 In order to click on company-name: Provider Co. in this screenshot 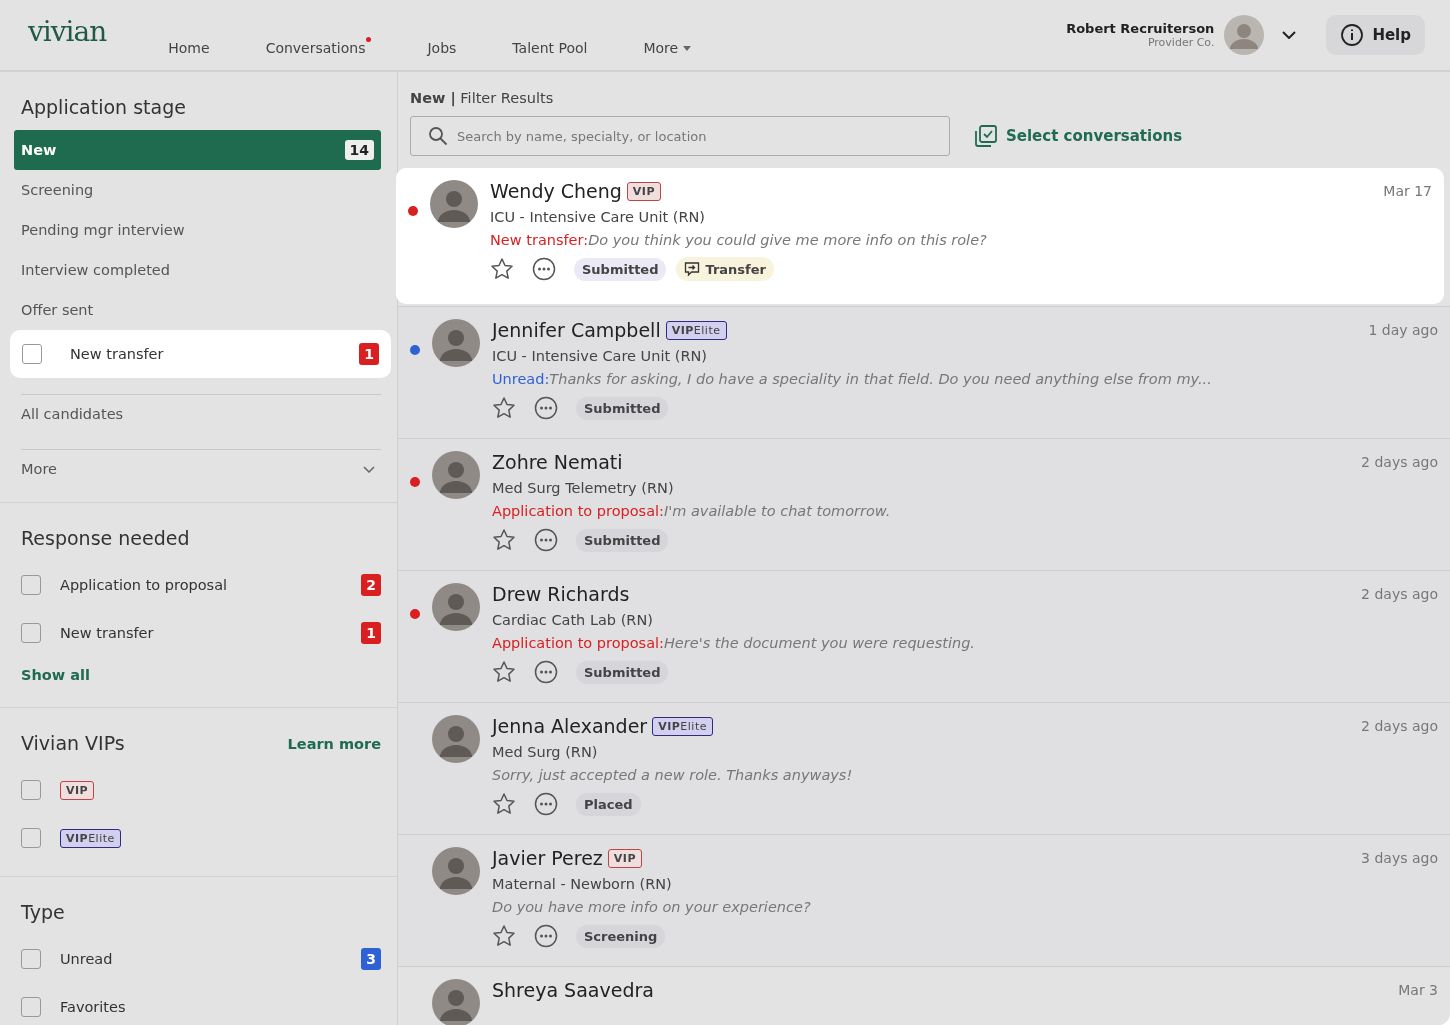, I will do `click(1181, 42)`.